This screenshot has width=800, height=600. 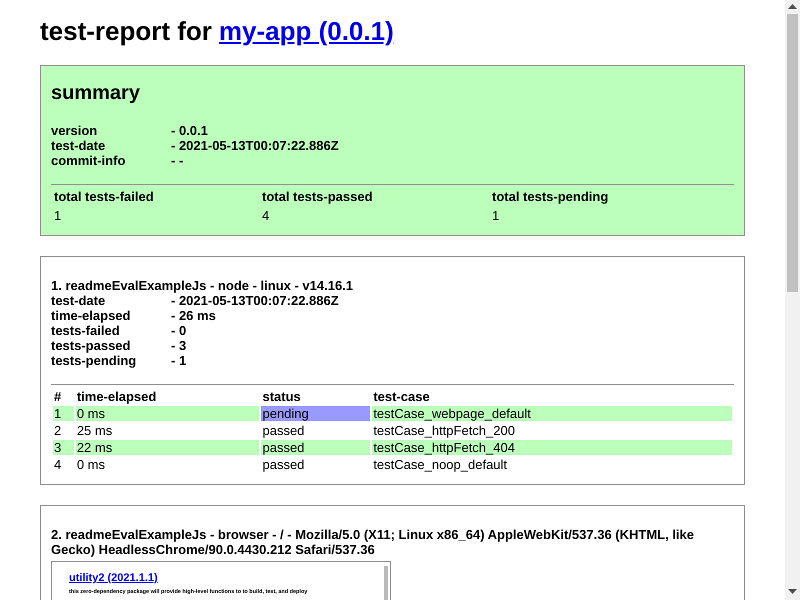 What do you see at coordinates (792, 153) in the screenshot?
I see `scrollbar-thumb` at bounding box center [792, 153].